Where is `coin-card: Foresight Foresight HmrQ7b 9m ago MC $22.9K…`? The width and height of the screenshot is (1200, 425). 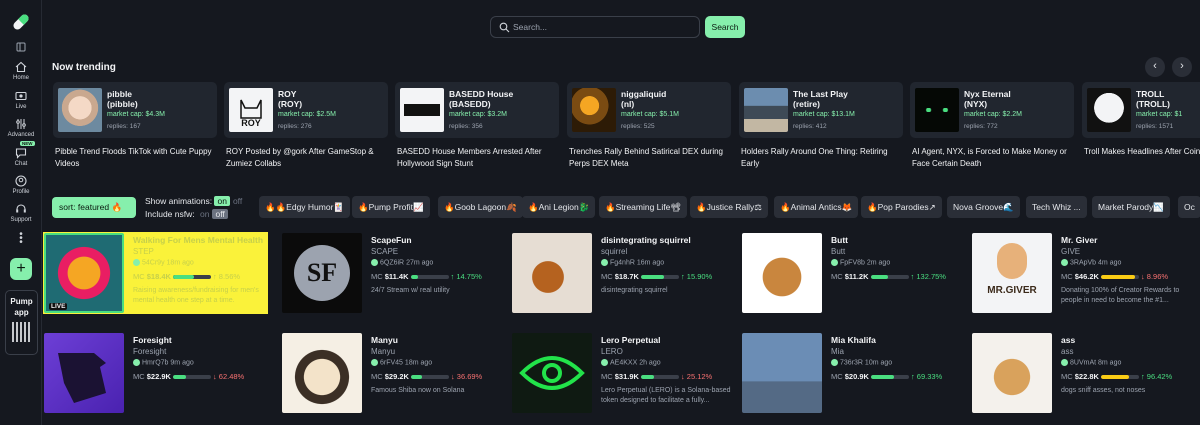
coin-card: Foresight Foresight HmrQ7b 9m ago MC $22.9K… is located at coordinates (155, 373).